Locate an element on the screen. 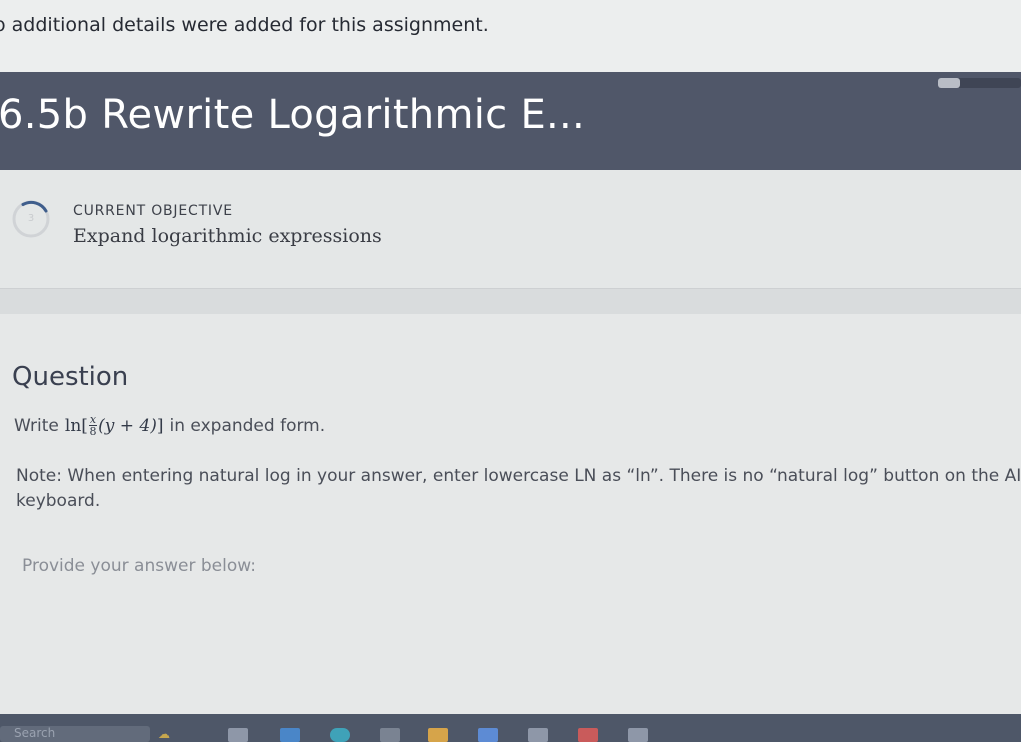 This screenshot has height=742, width=1021. taskbar-search-box: Search is located at coordinates (75, 734).